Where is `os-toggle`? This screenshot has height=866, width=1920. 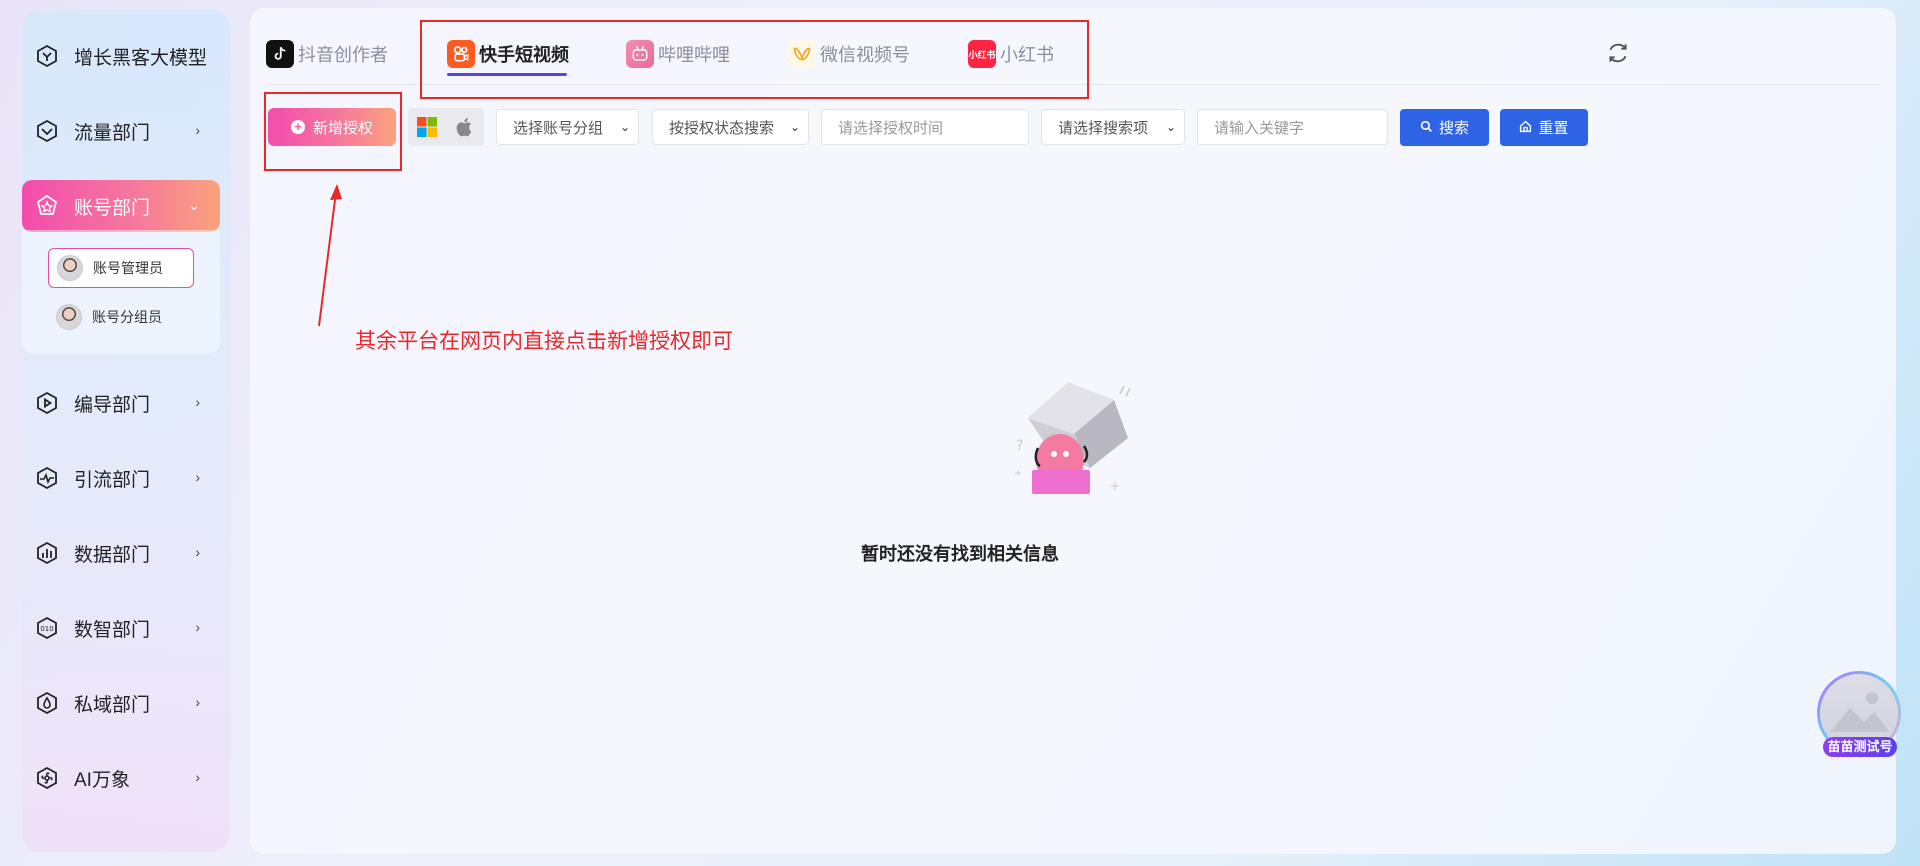
os-toggle is located at coordinates (446, 127).